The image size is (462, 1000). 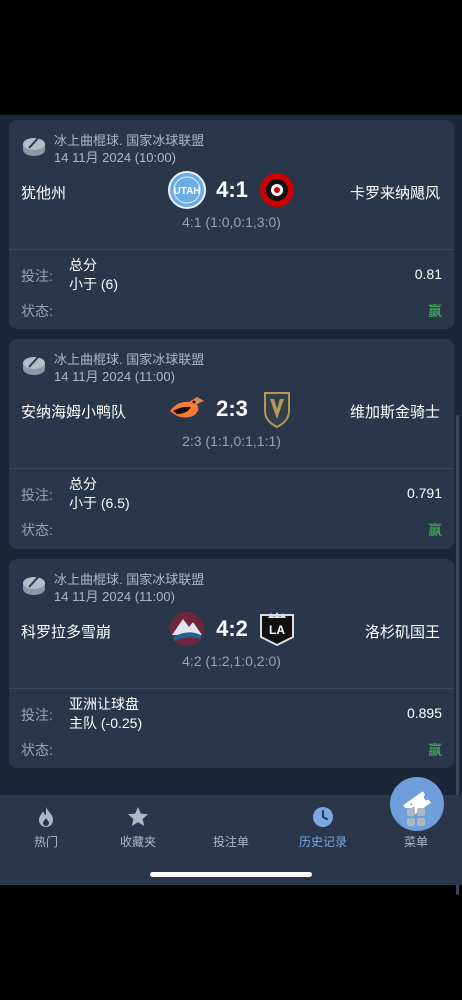 I want to click on utah-logo-icon: UTAH, so click(x=187, y=190).